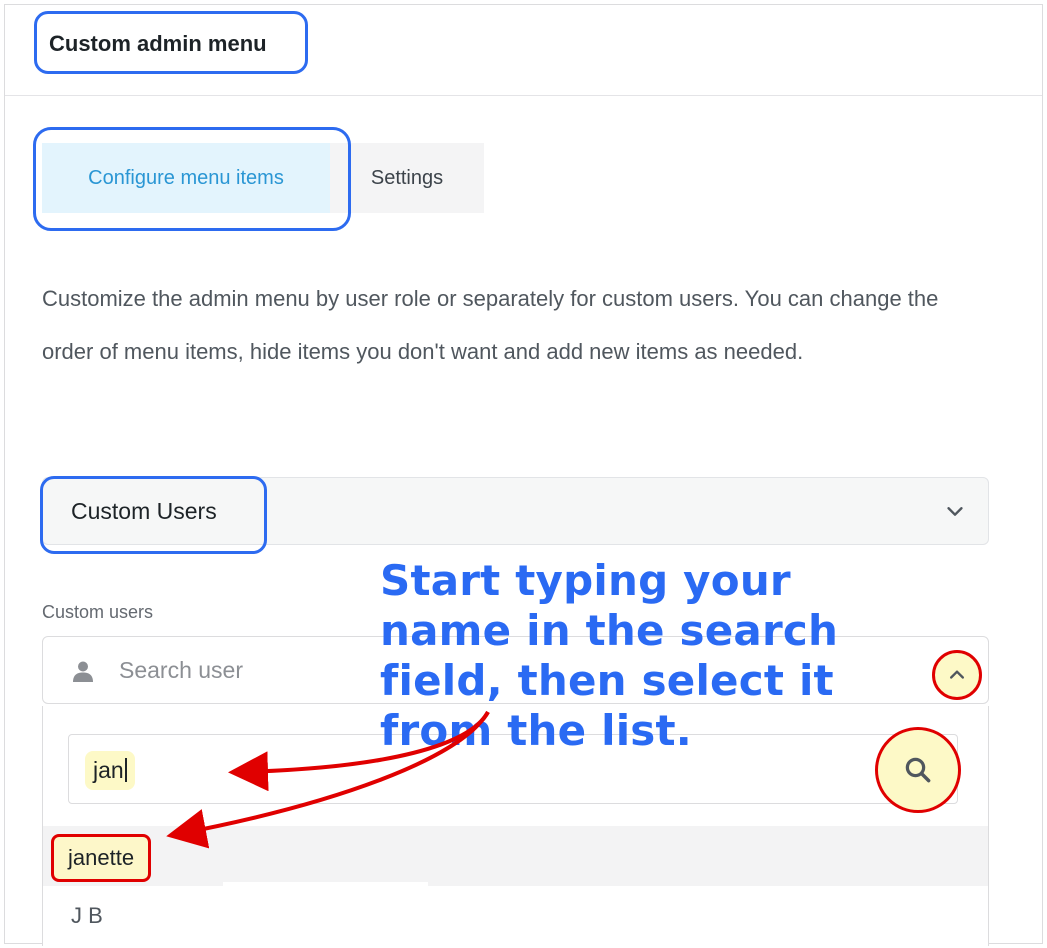  What do you see at coordinates (186, 178) in the screenshot?
I see `tab-configure-menu-items: Configure menu items` at bounding box center [186, 178].